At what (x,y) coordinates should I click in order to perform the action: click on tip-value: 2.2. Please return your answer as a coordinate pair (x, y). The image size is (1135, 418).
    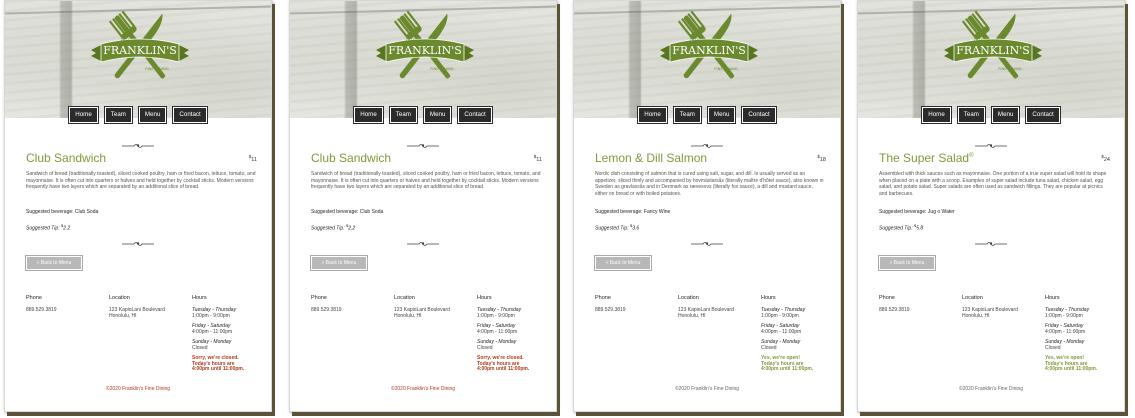
    Looking at the image, I should click on (67, 228).